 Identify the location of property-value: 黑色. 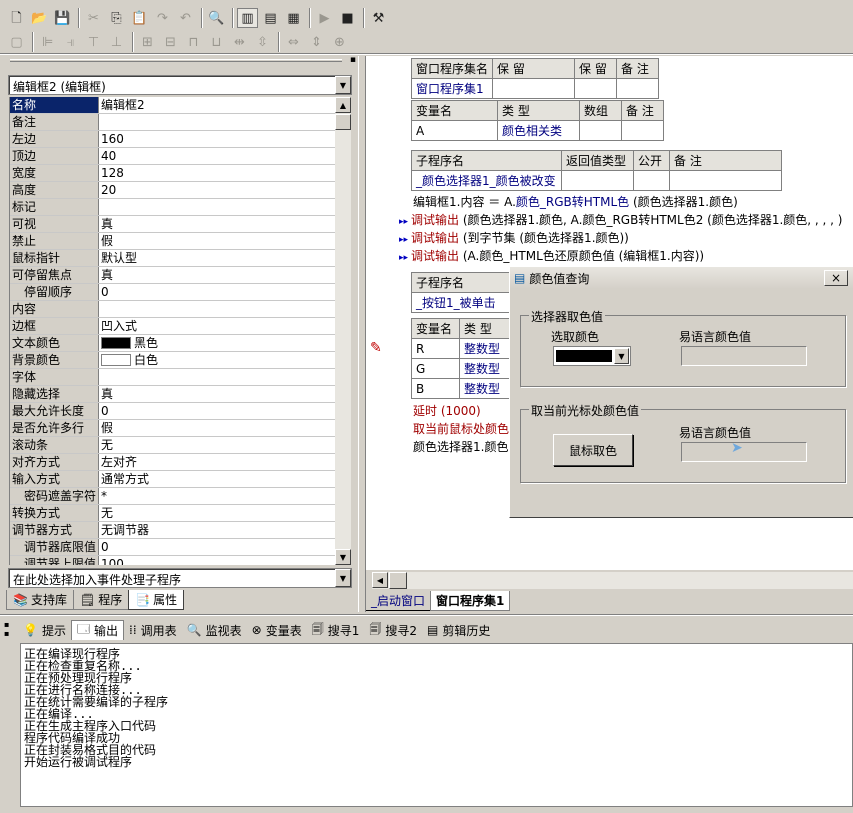
(217, 343).